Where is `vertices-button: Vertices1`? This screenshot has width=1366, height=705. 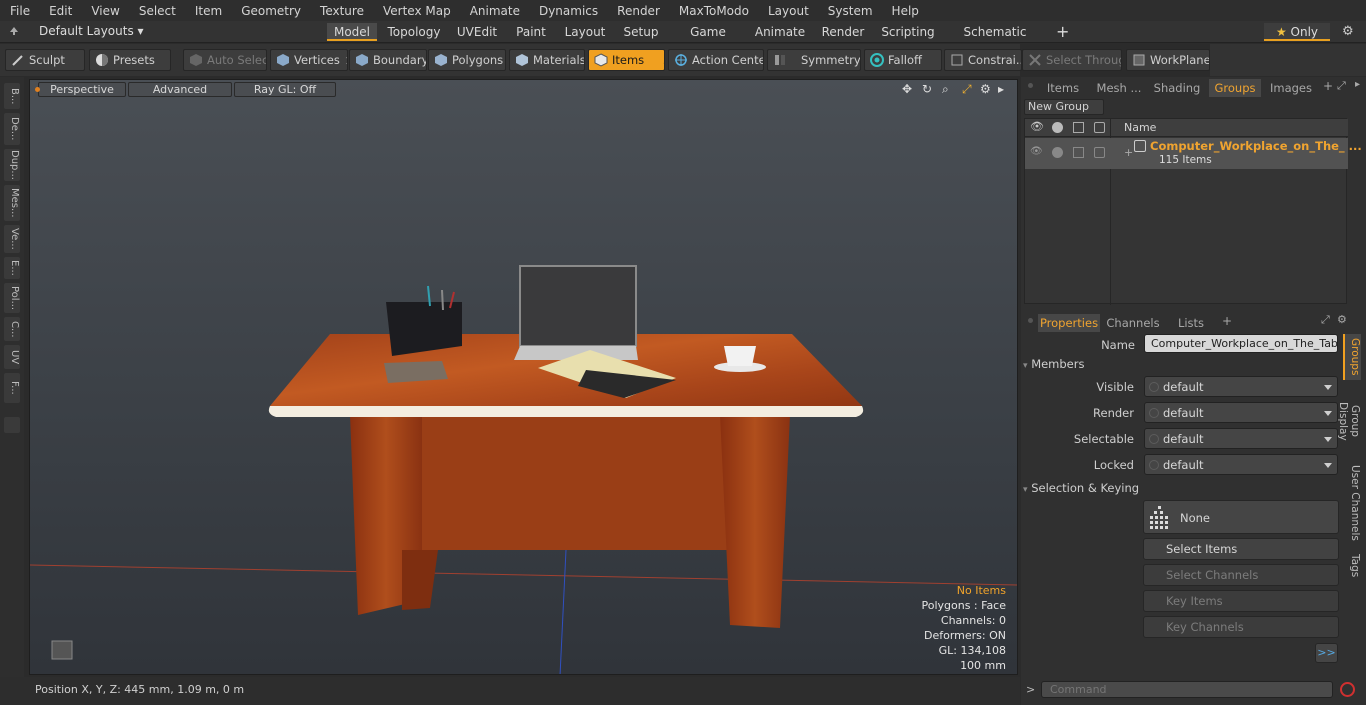 vertices-button: Vertices1 is located at coordinates (309, 60).